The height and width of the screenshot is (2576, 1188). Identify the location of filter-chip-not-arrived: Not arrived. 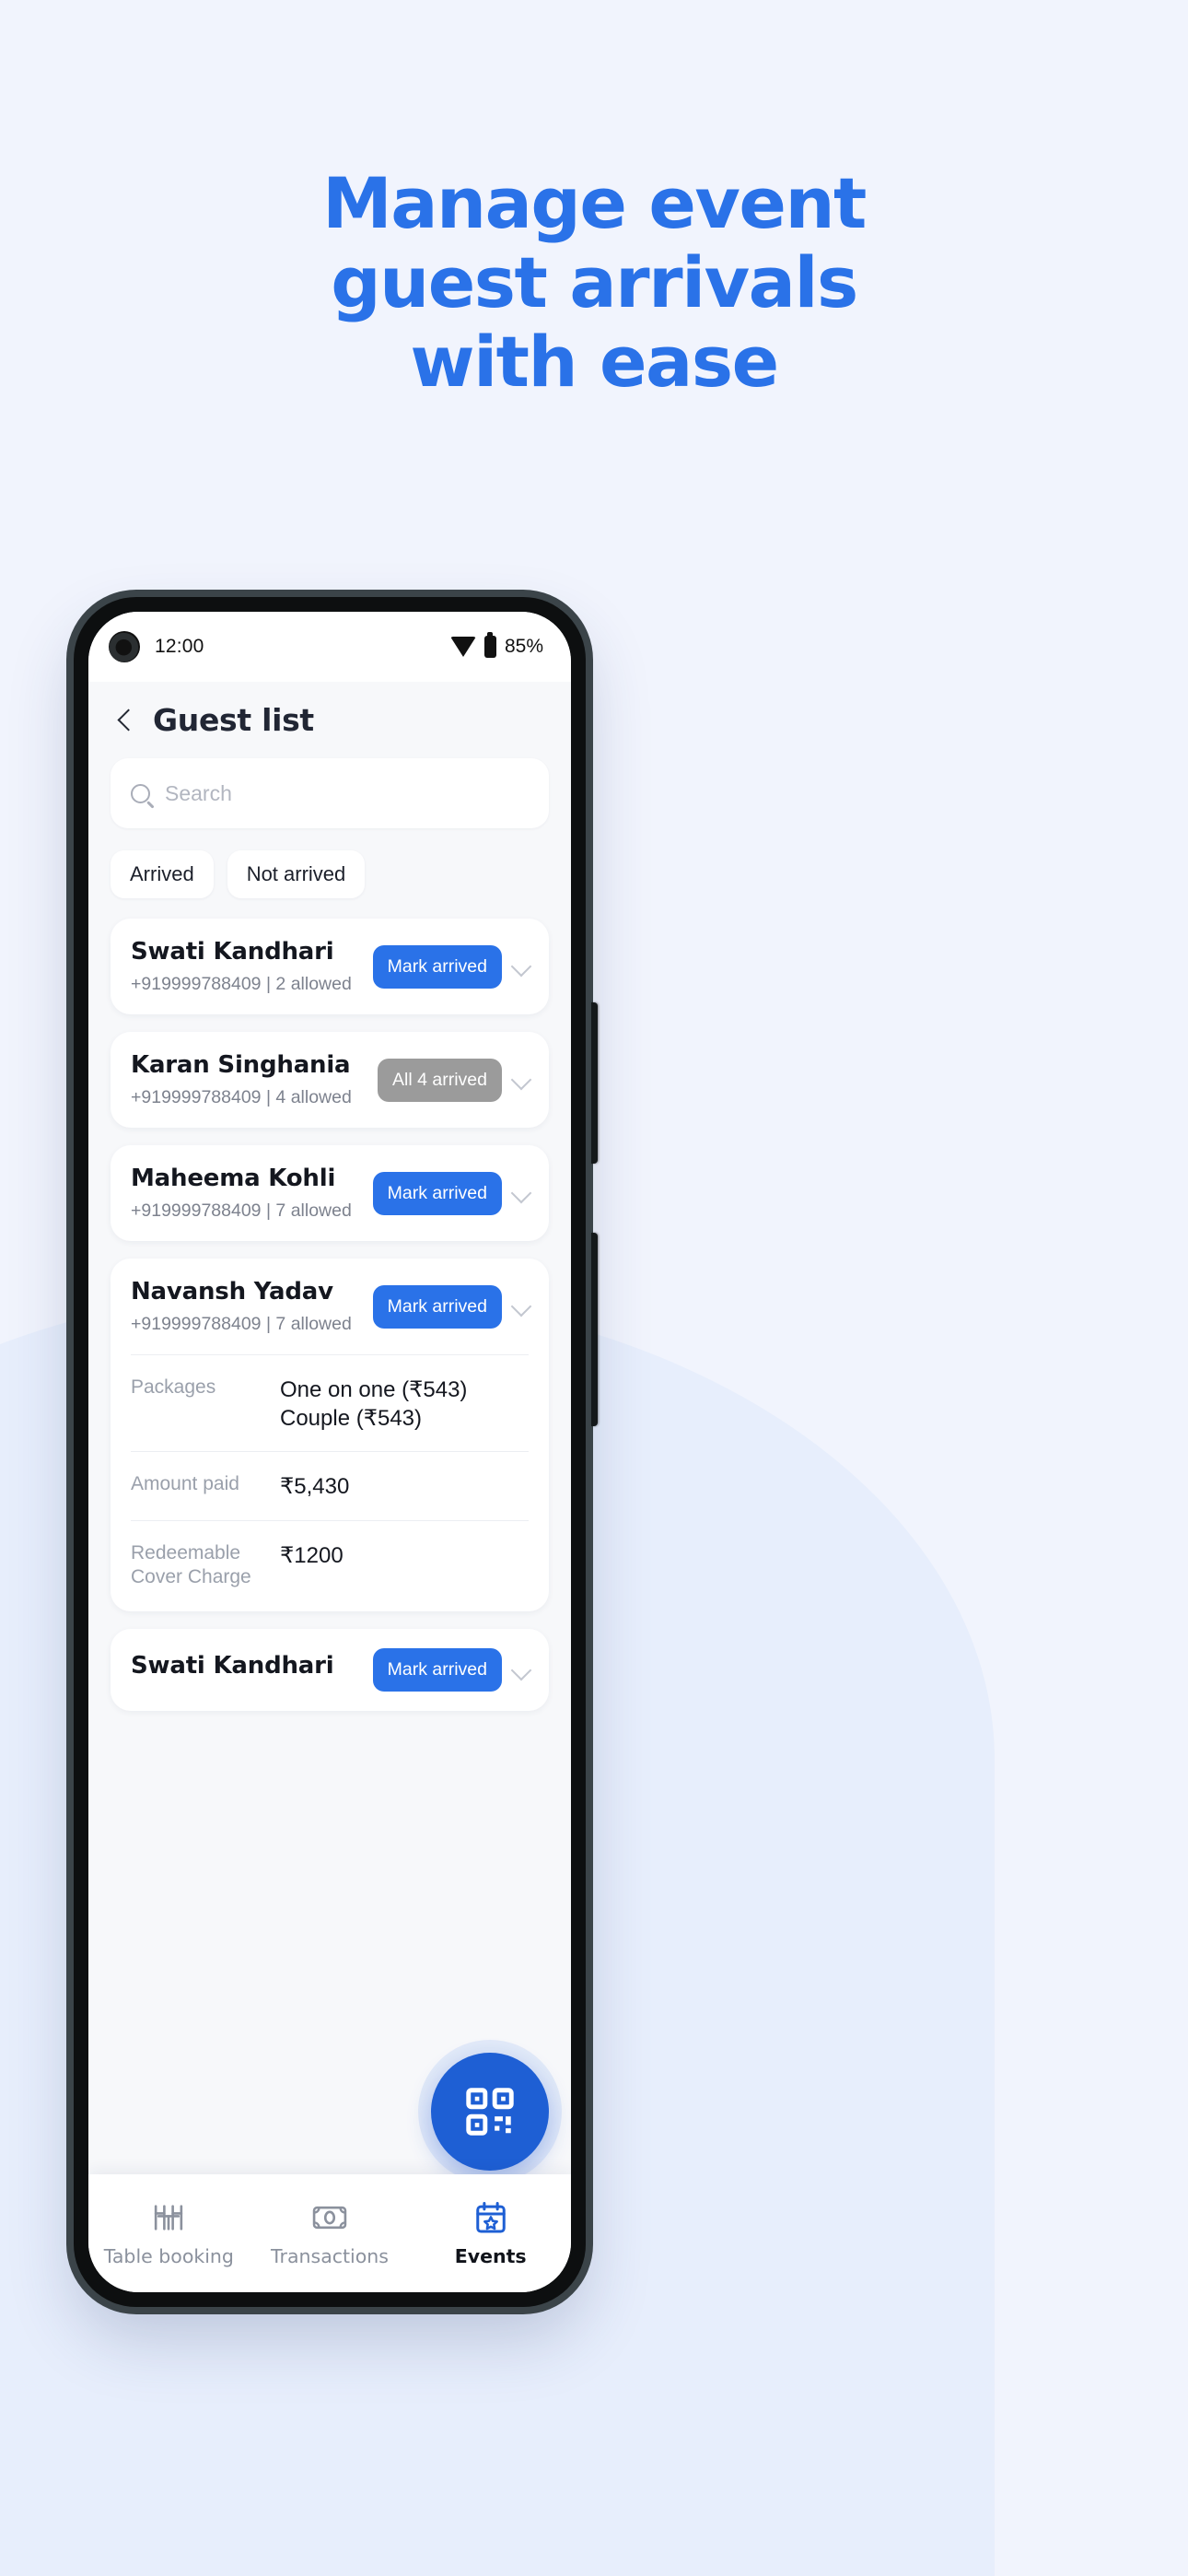
(296, 874).